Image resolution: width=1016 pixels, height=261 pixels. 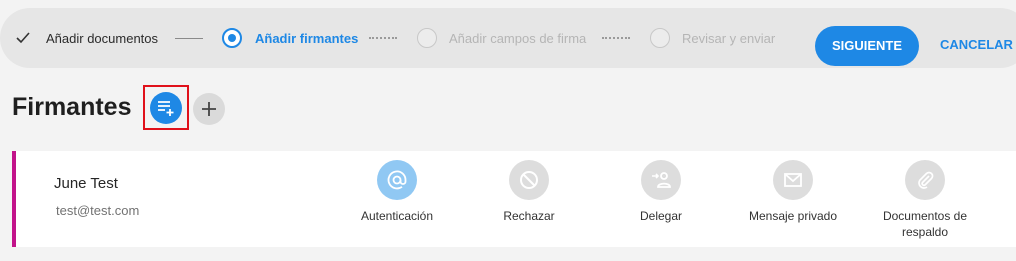 I want to click on authentication-label: Autenticación, so click(x=397, y=216).